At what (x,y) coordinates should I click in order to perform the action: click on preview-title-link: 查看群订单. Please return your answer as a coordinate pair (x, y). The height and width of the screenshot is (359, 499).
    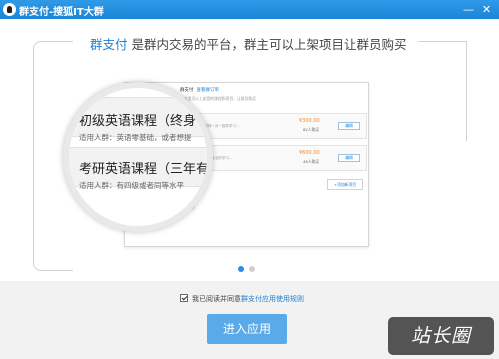
    Looking at the image, I should click on (208, 90).